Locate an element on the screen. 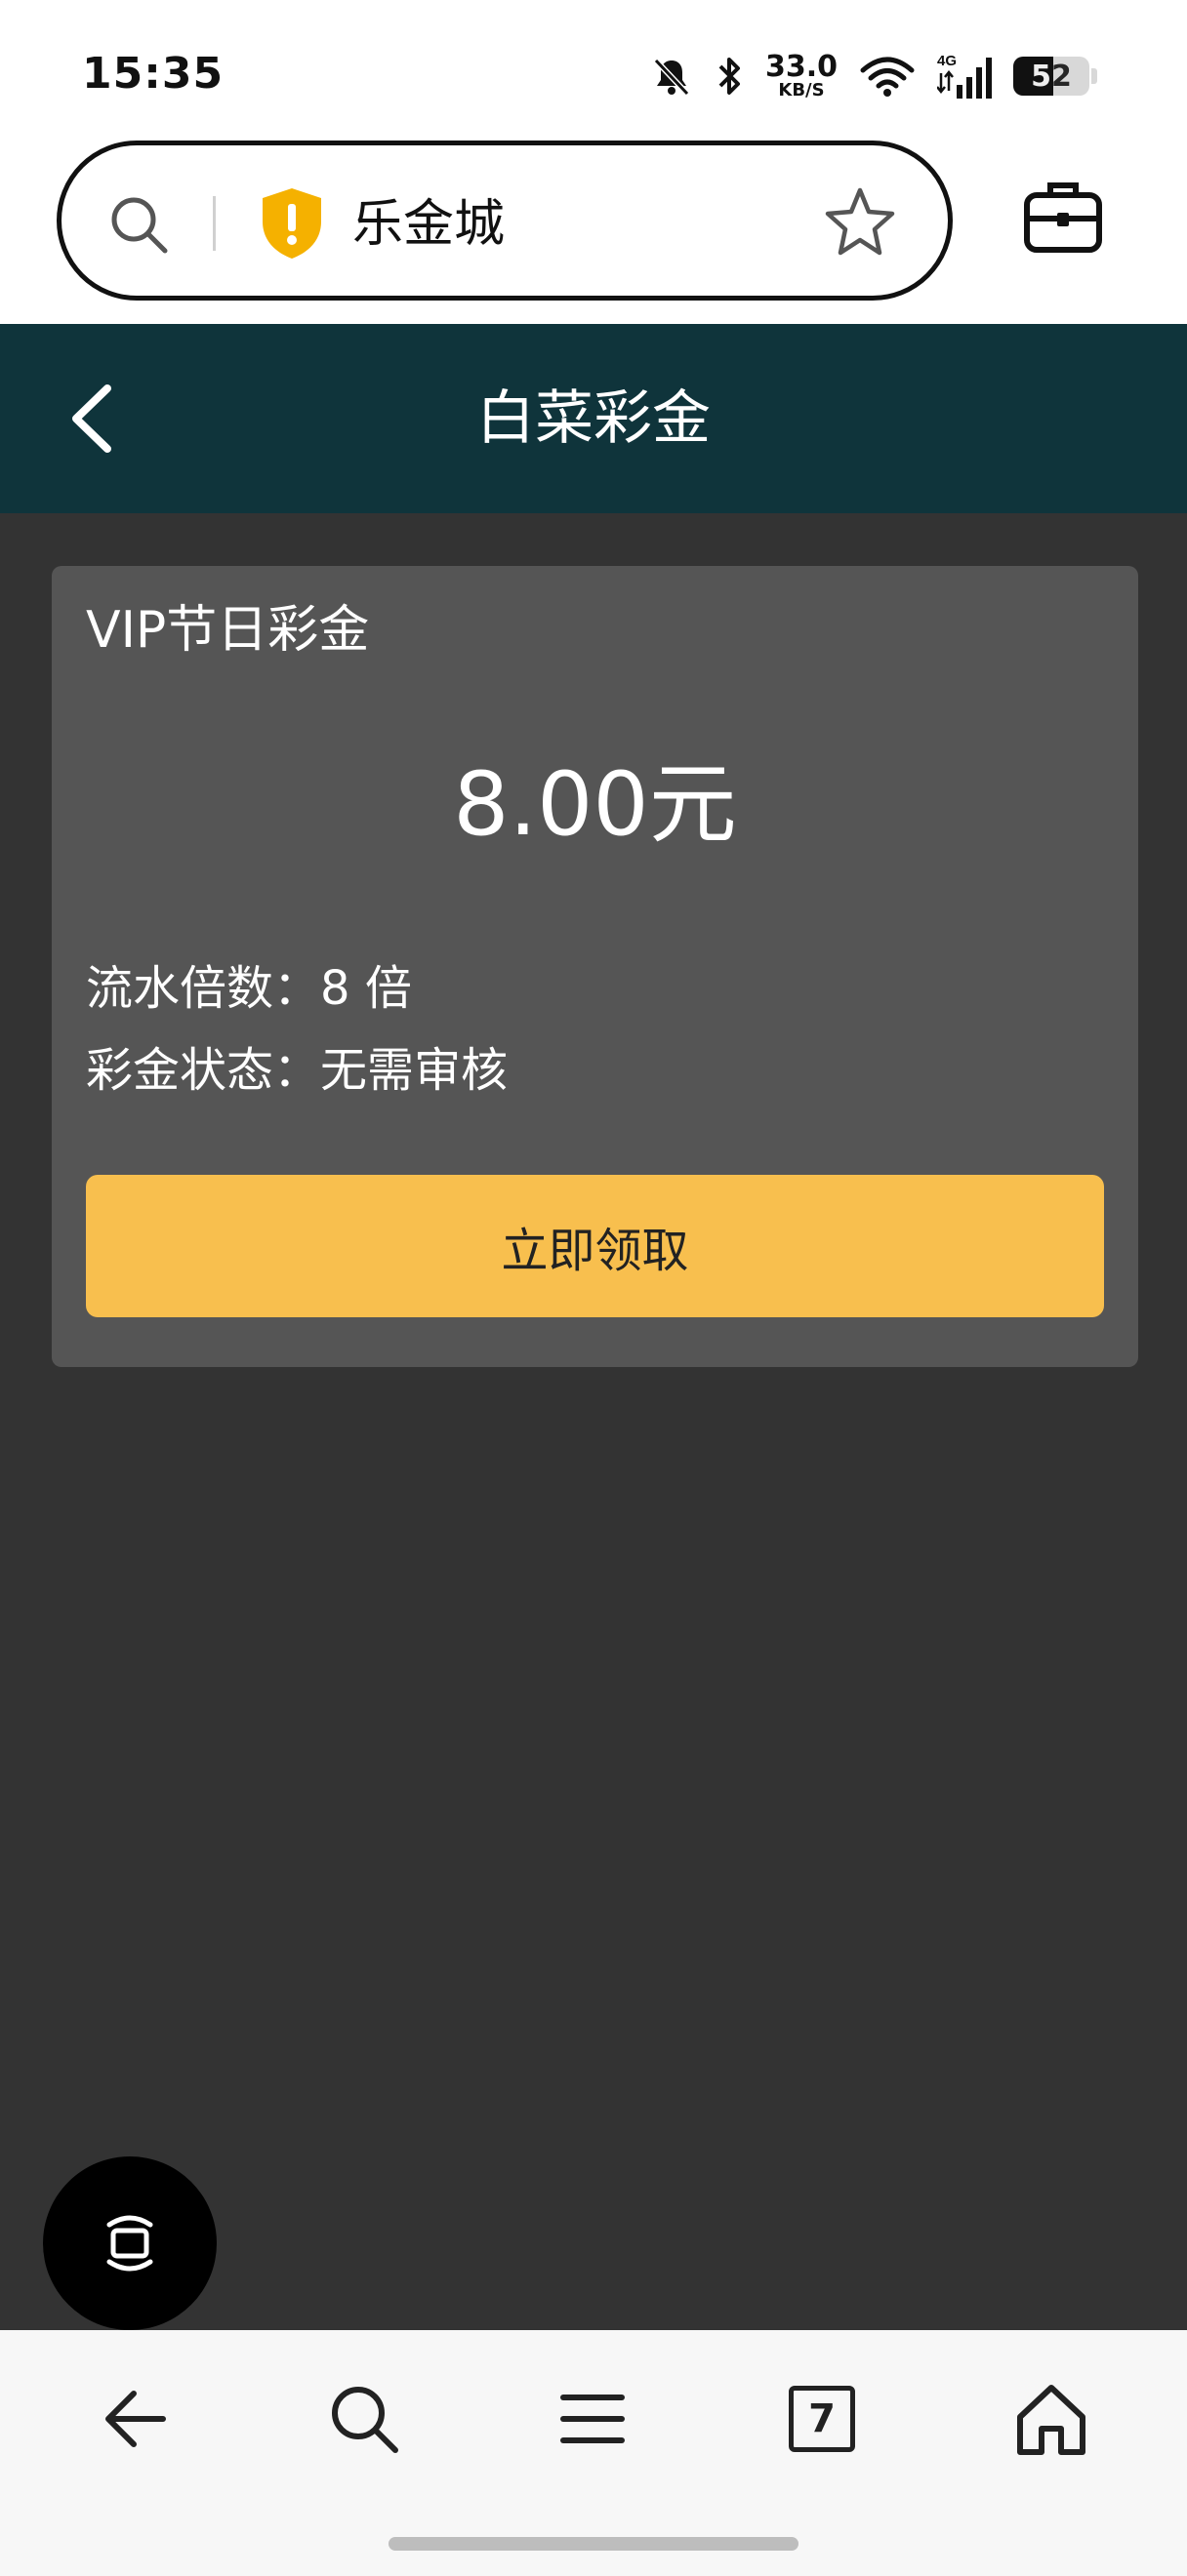 This screenshot has width=1187, height=2576. status-icons: 33.0 KB/S 4G 52 is located at coordinates (873, 76).